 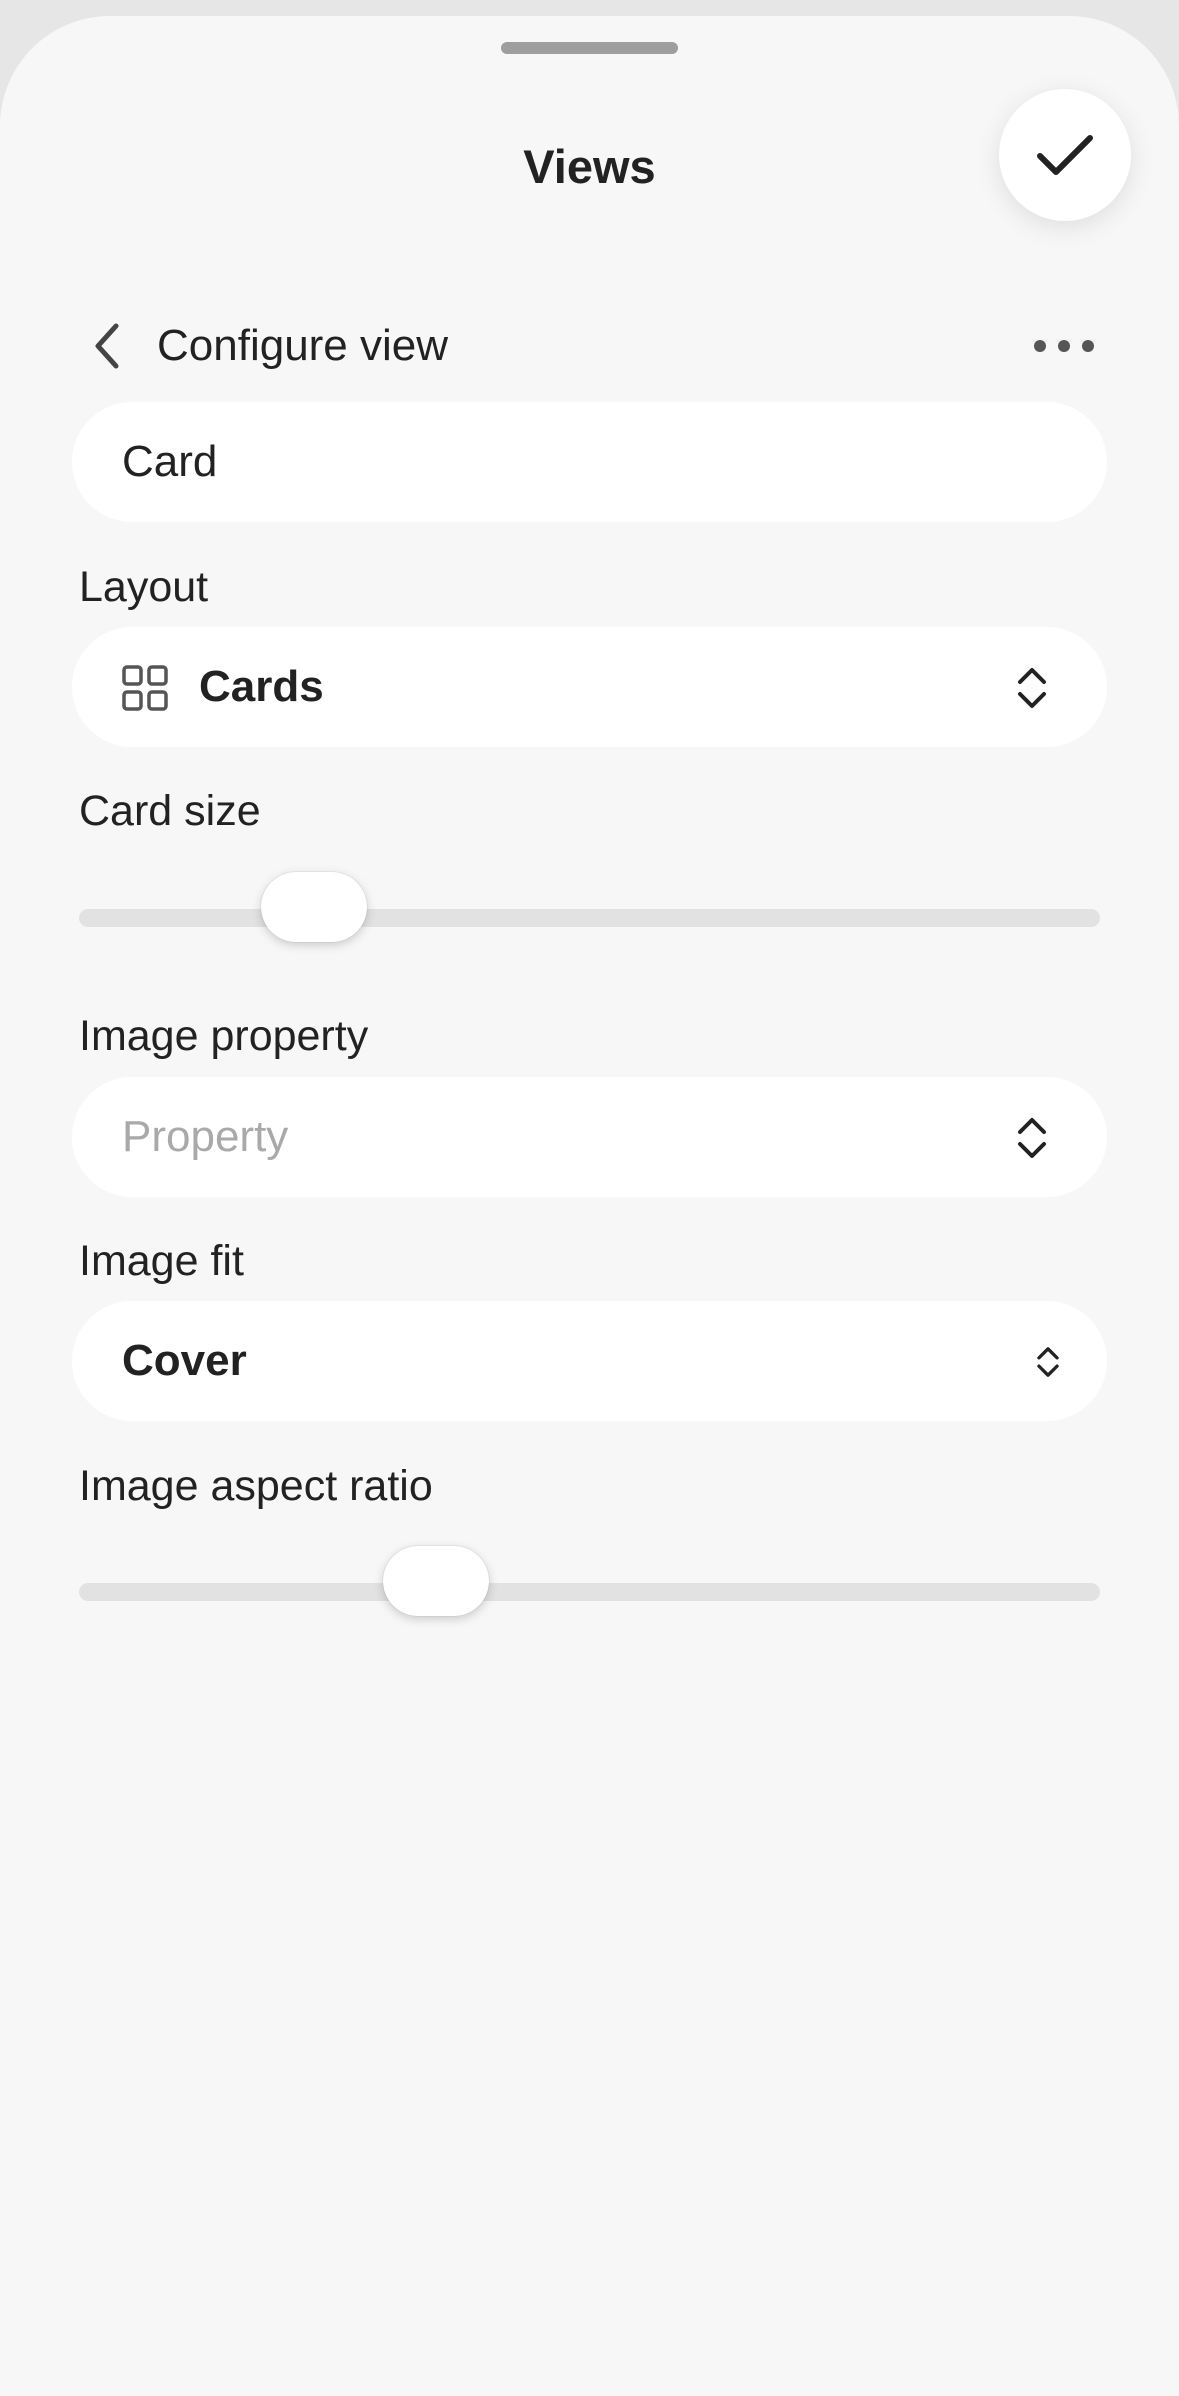 I want to click on more-horizontal-icon, so click(x=1064, y=346).